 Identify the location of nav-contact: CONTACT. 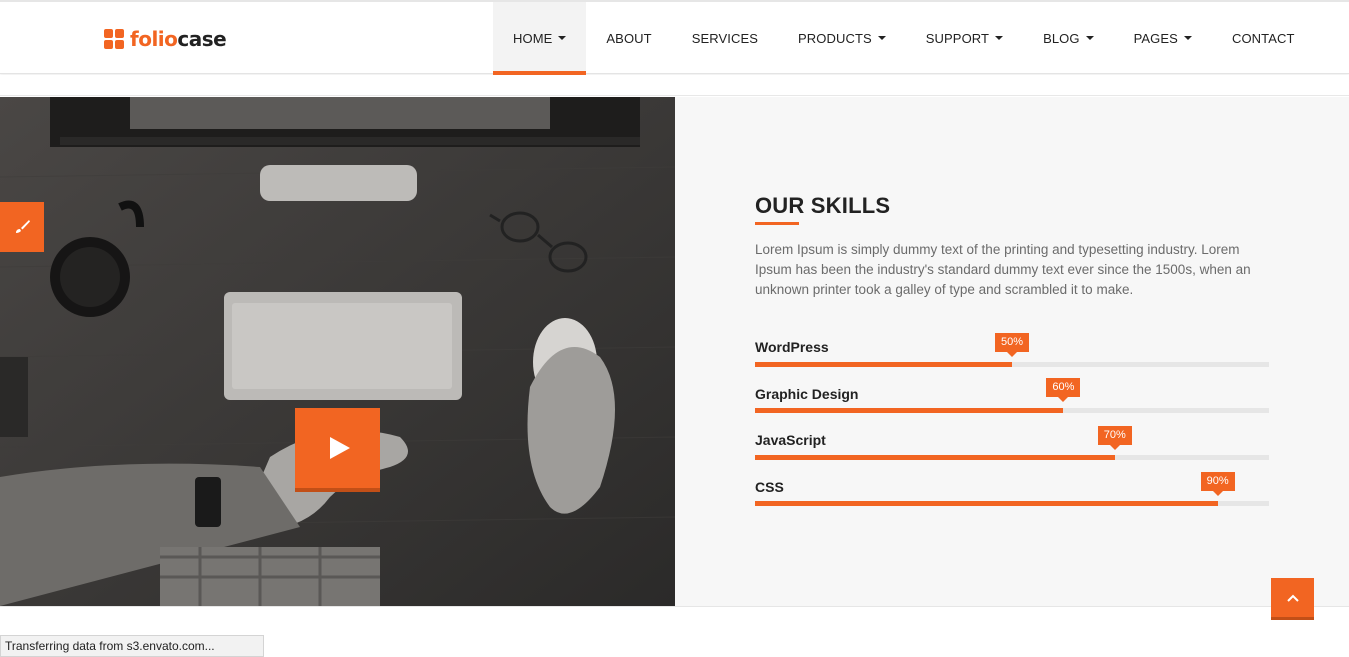
(1263, 38).